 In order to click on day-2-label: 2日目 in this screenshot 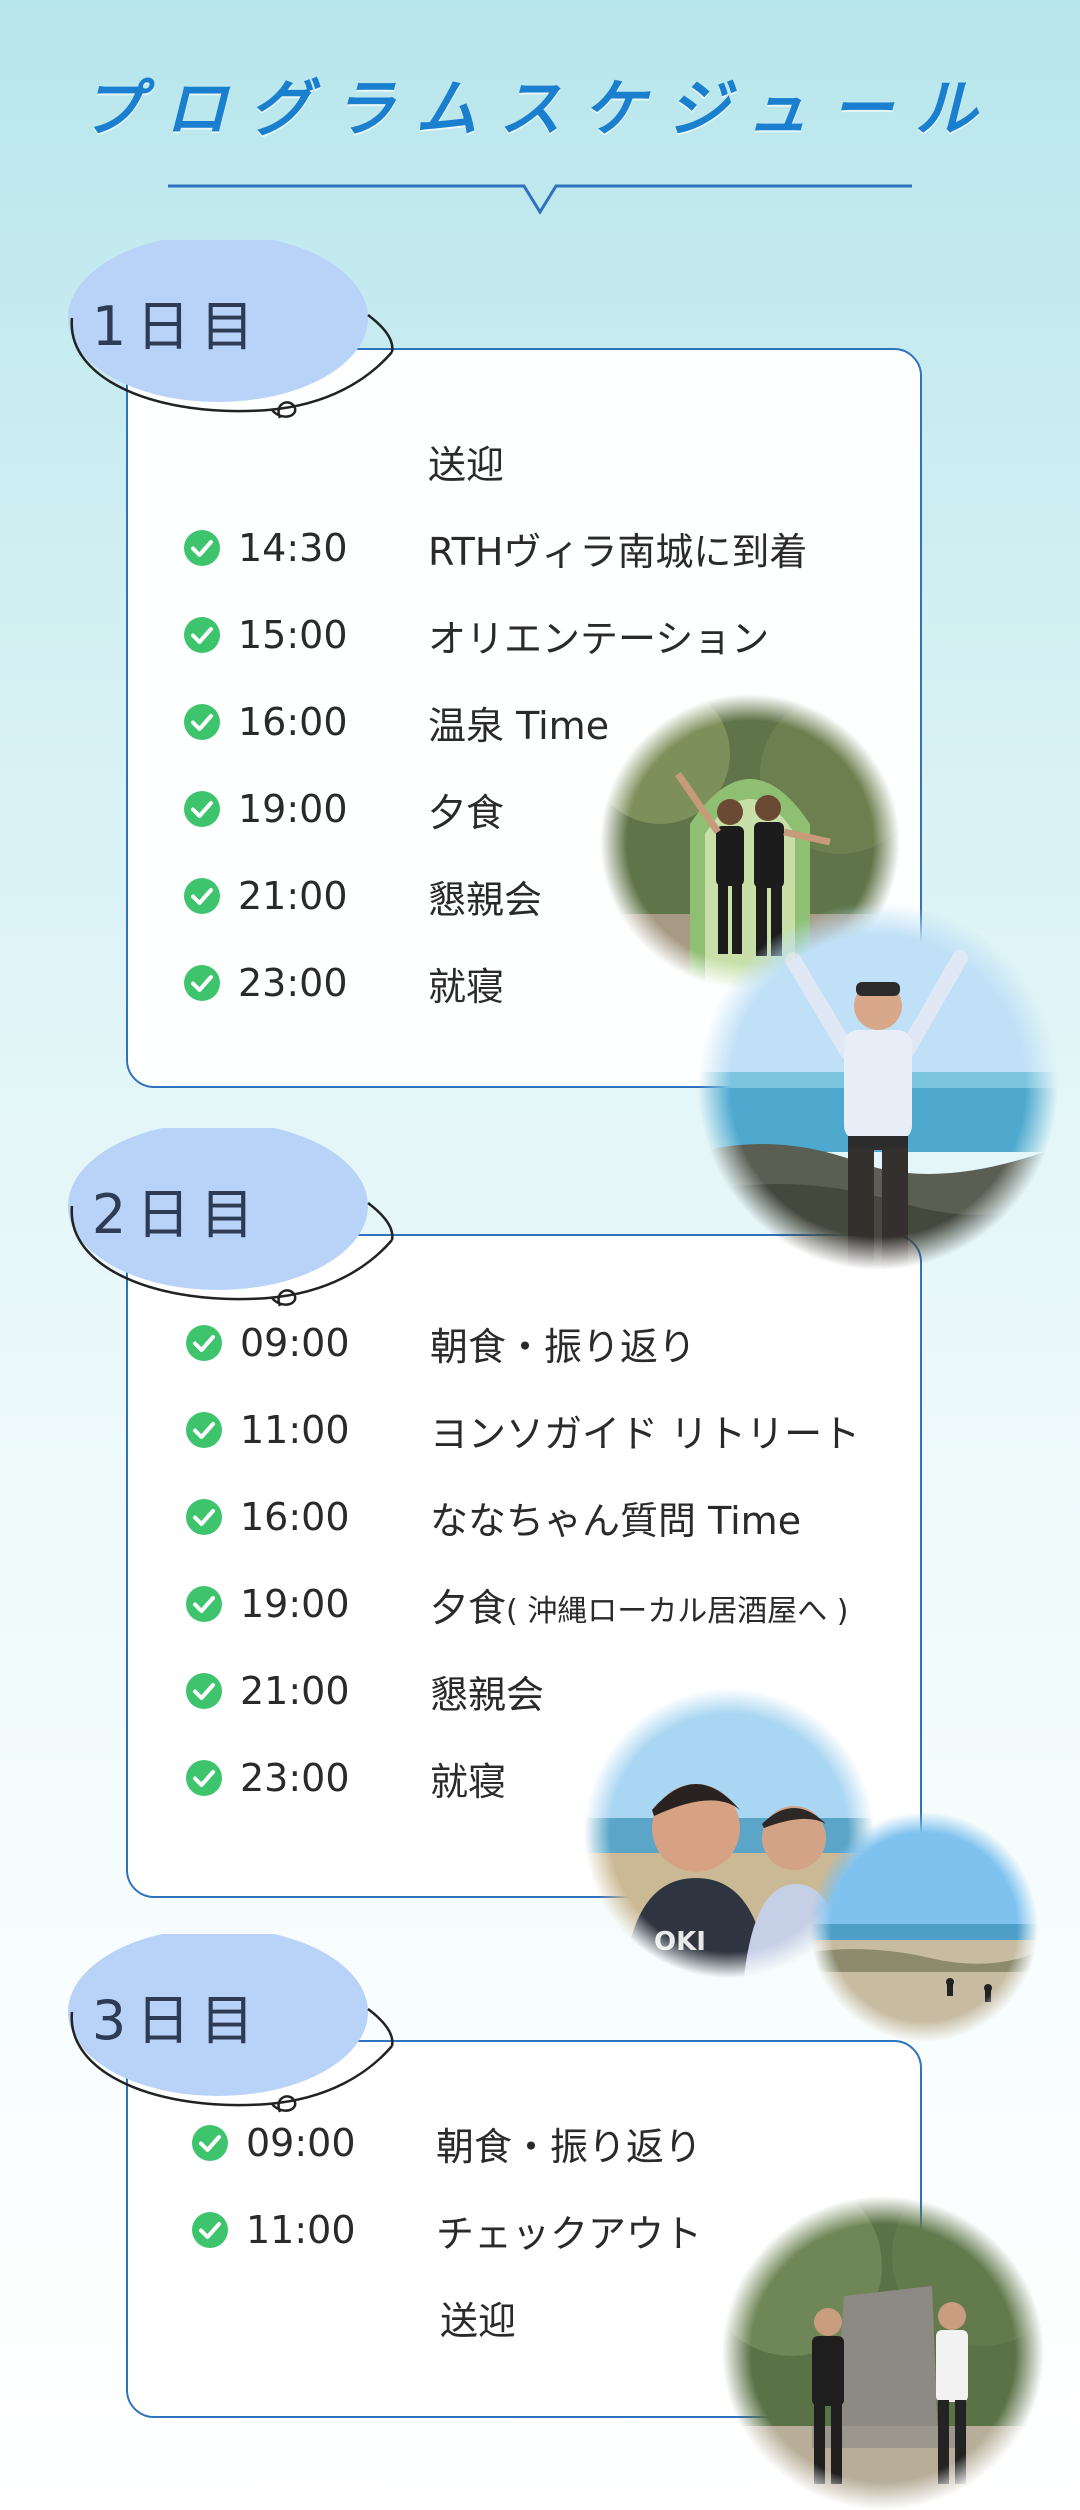, I will do `click(178, 1214)`.